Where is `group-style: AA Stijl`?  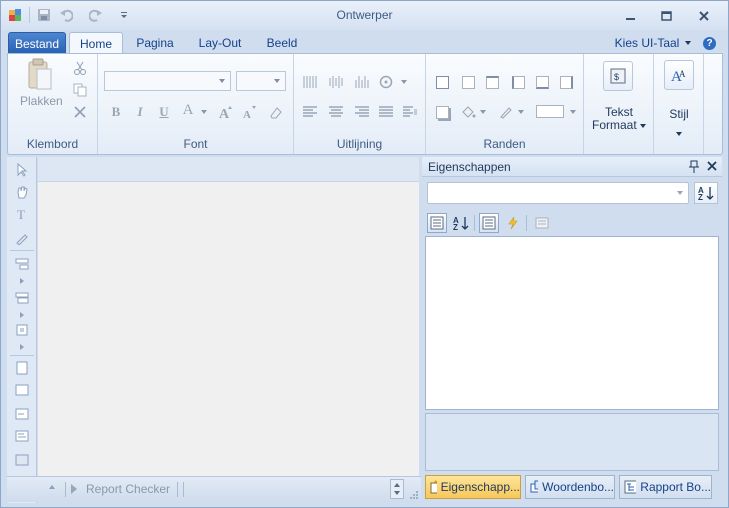
group-style: AA Stijl is located at coordinates (679, 104).